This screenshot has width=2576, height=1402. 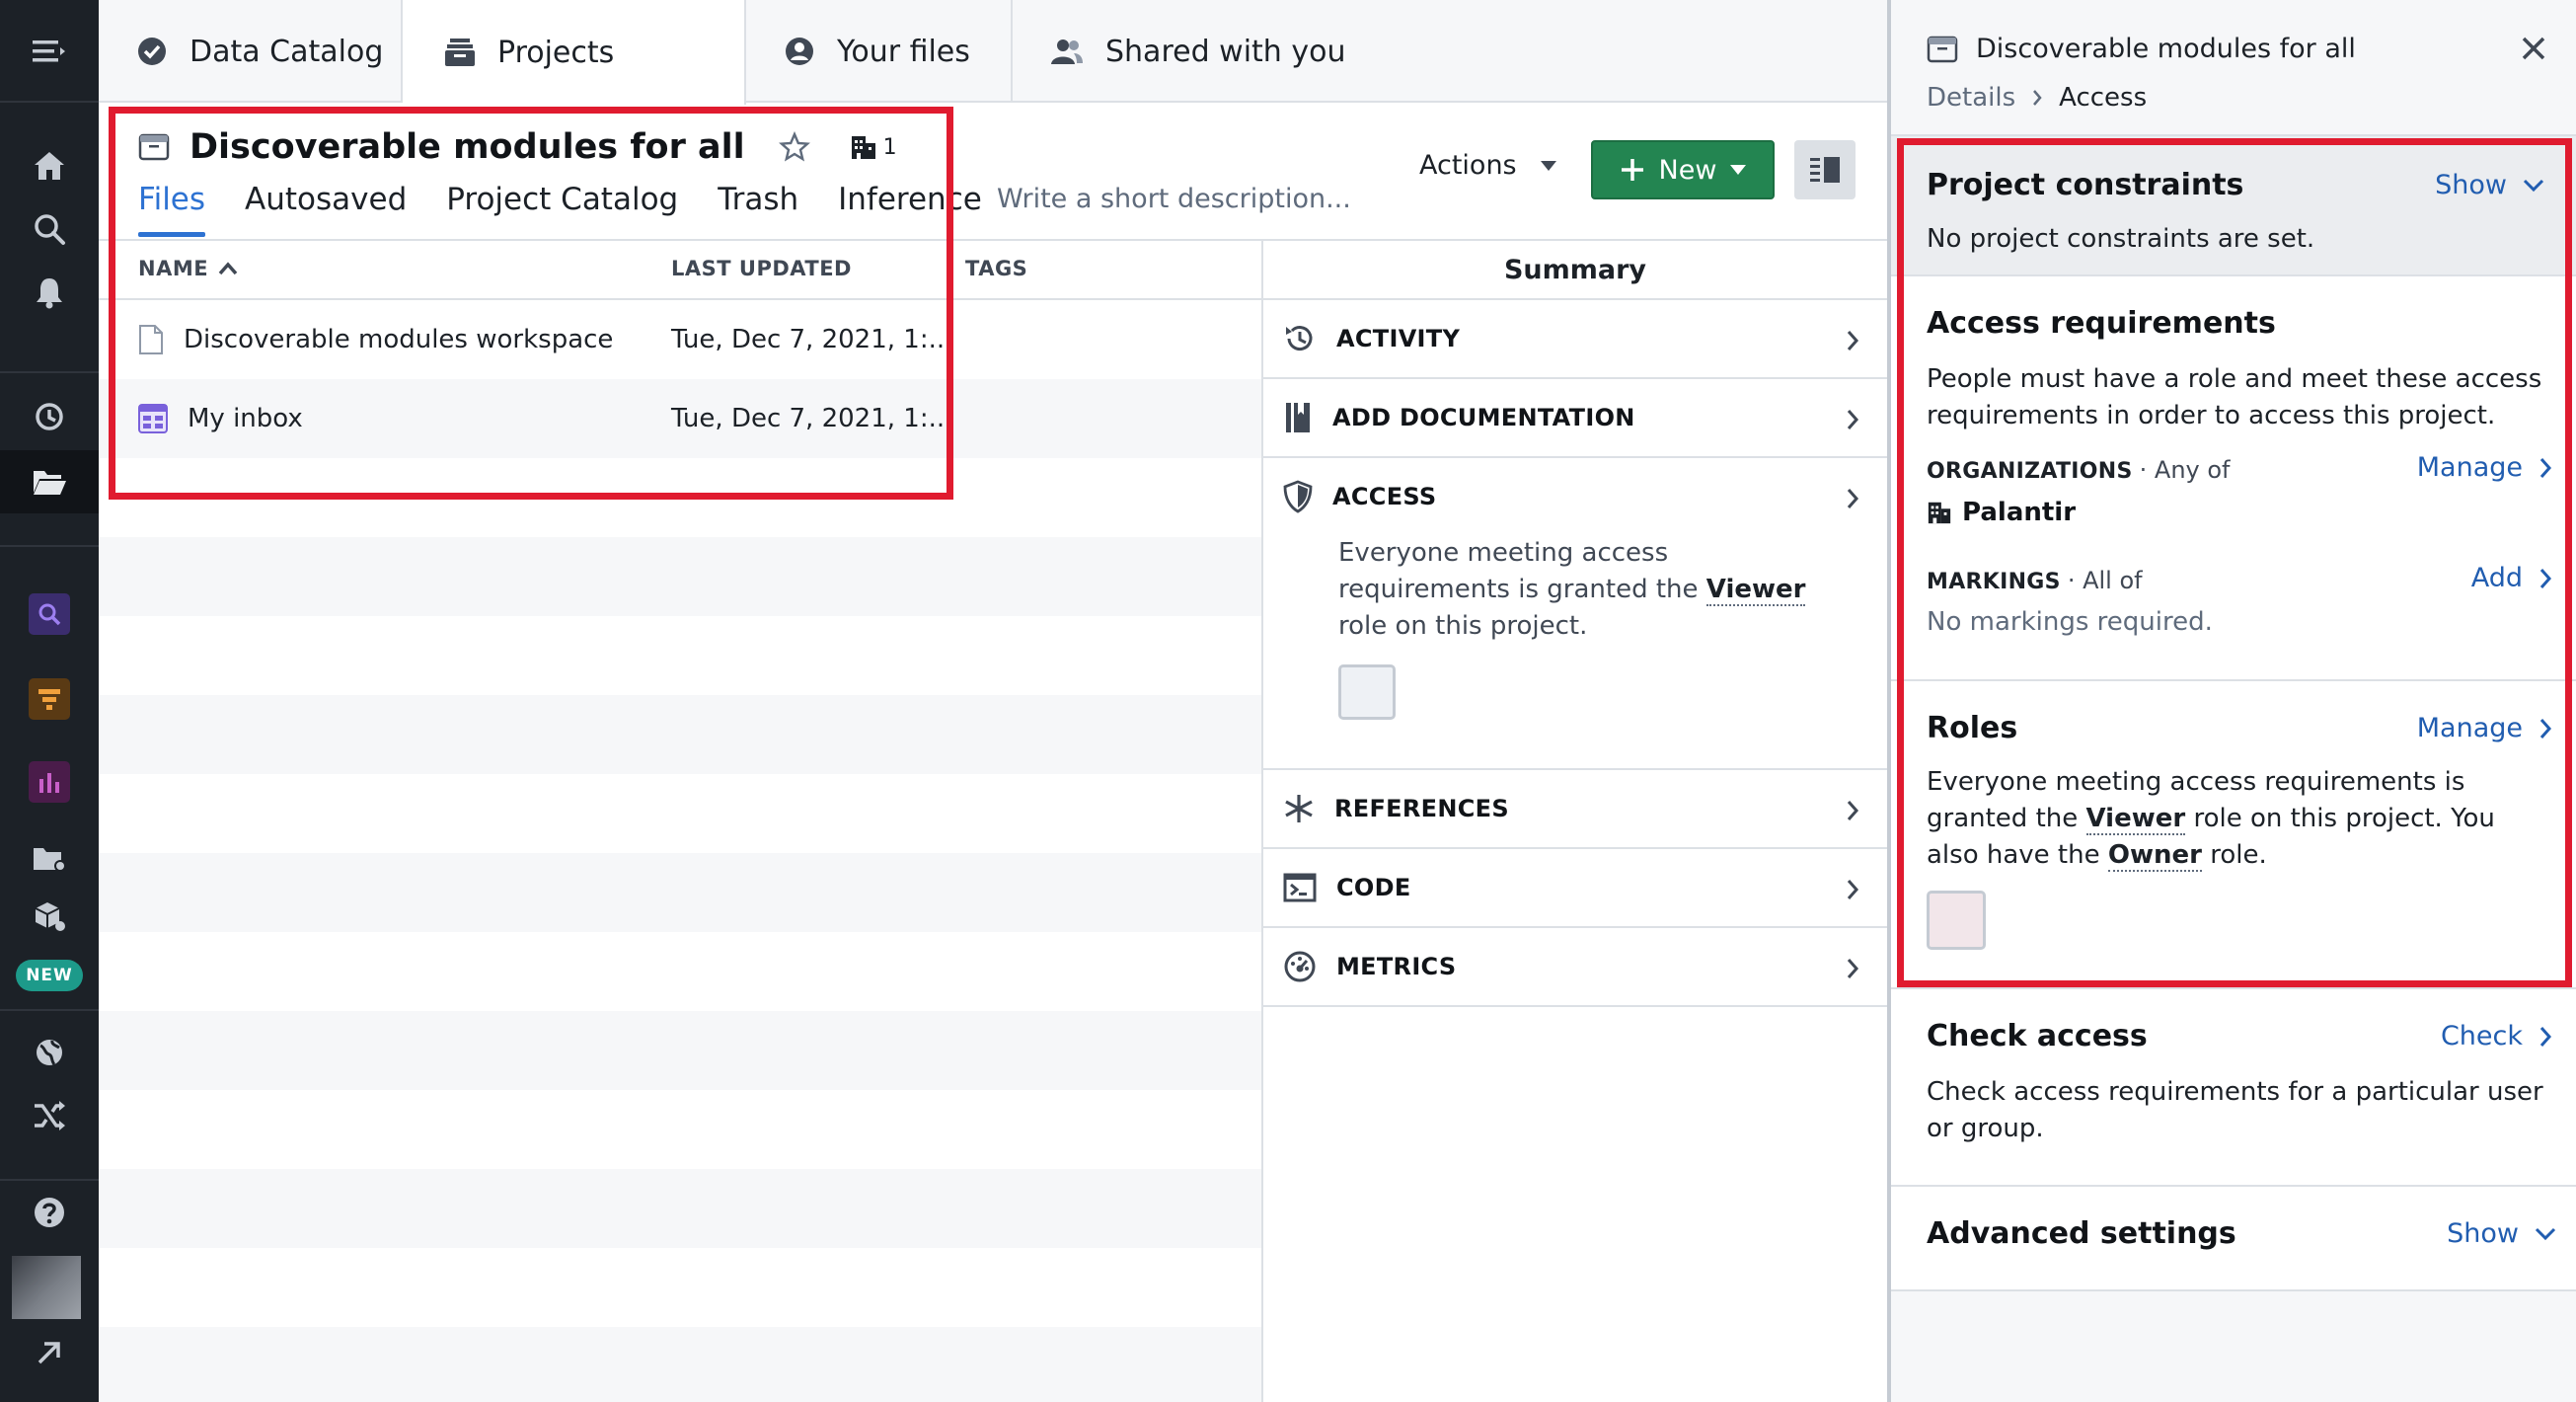 I want to click on shuffle-button, so click(x=49, y=1115).